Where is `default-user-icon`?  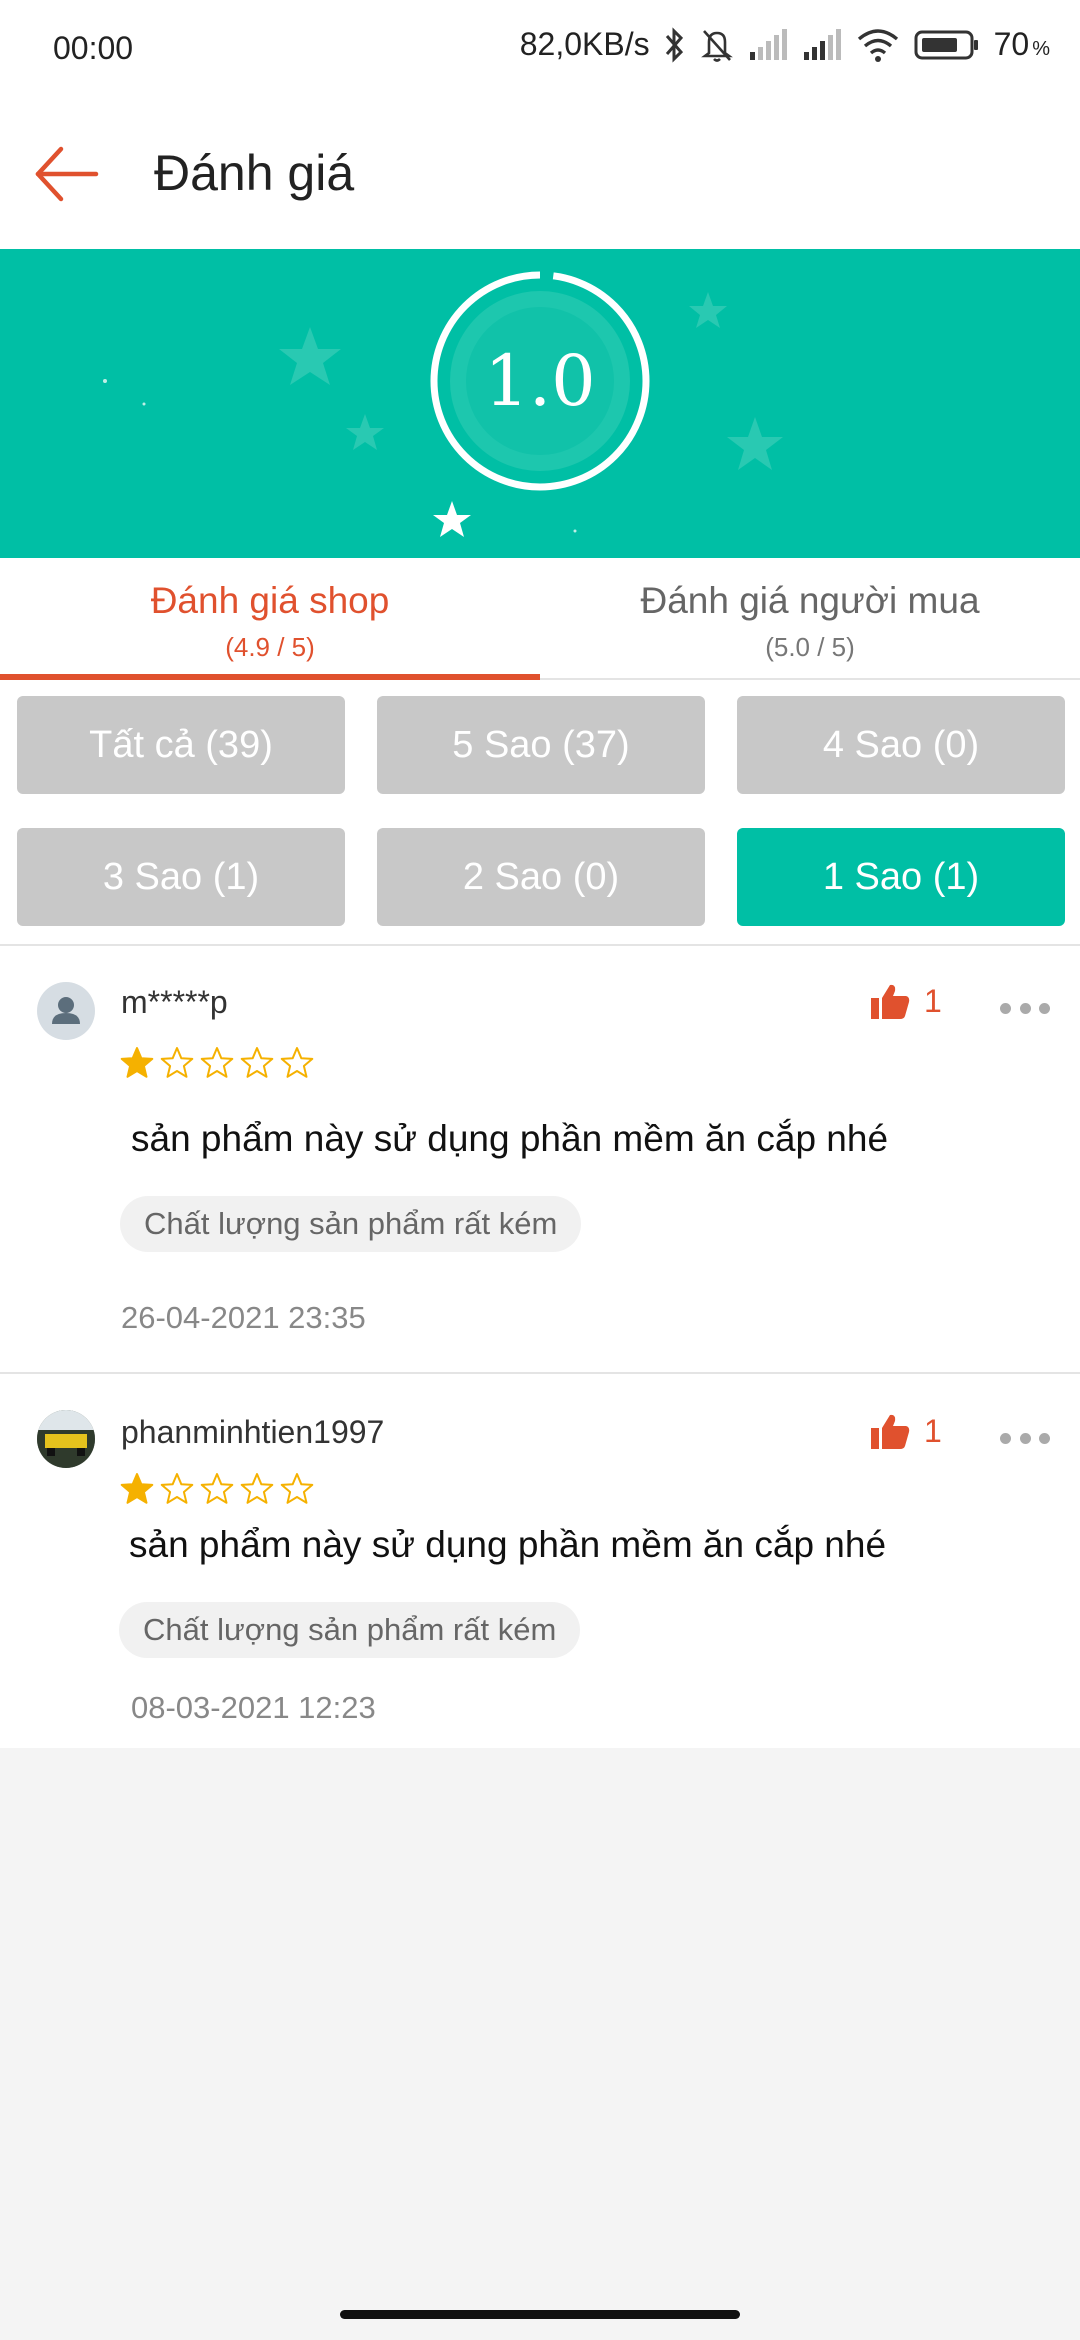 default-user-icon is located at coordinates (66, 1010).